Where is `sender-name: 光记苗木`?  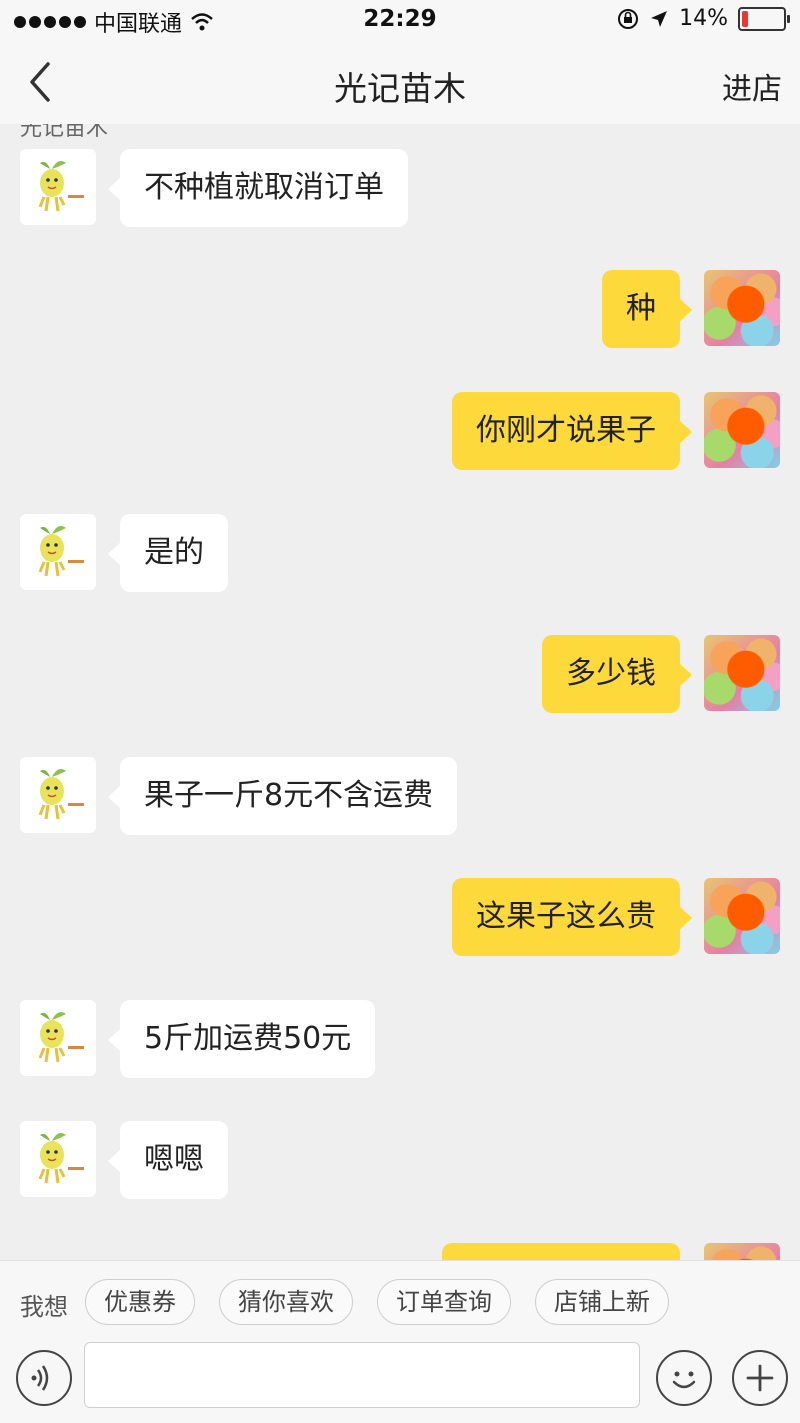 sender-name: 光记苗木 is located at coordinates (64, 132).